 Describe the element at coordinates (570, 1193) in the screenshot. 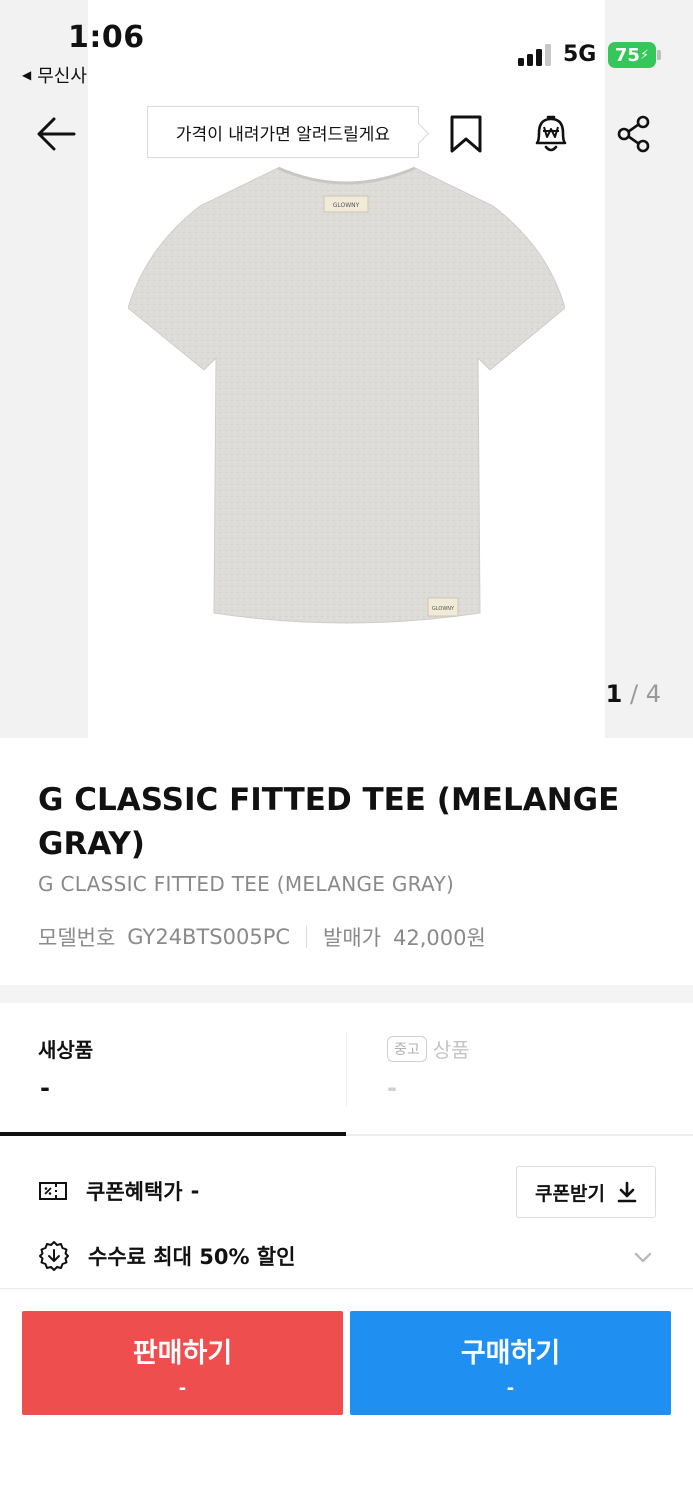

I see `get-coupon-label: 쿠폰받기` at that location.